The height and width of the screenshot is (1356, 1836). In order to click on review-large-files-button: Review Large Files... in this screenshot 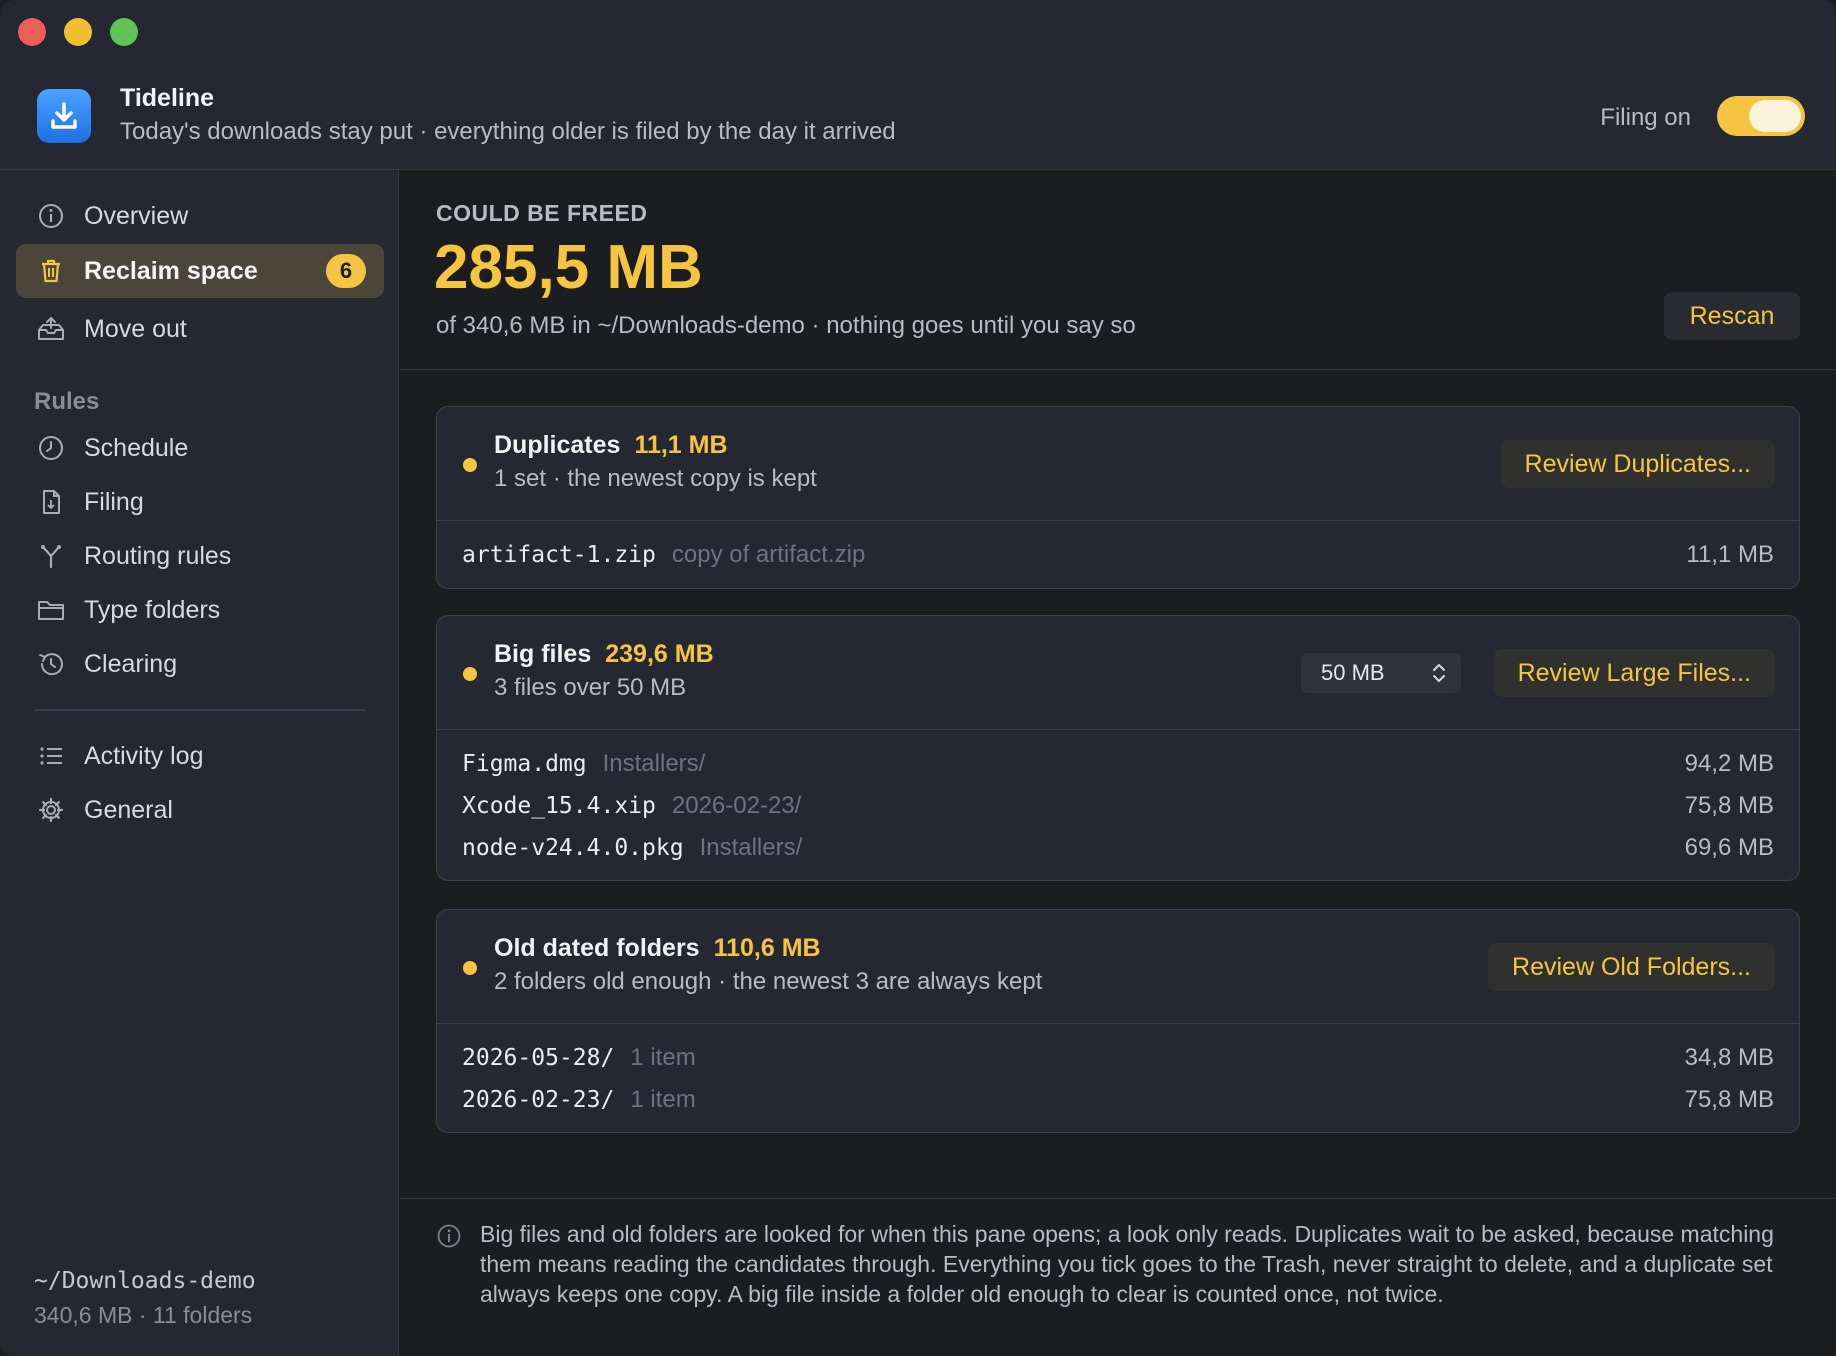, I will do `click(1634, 673)`.